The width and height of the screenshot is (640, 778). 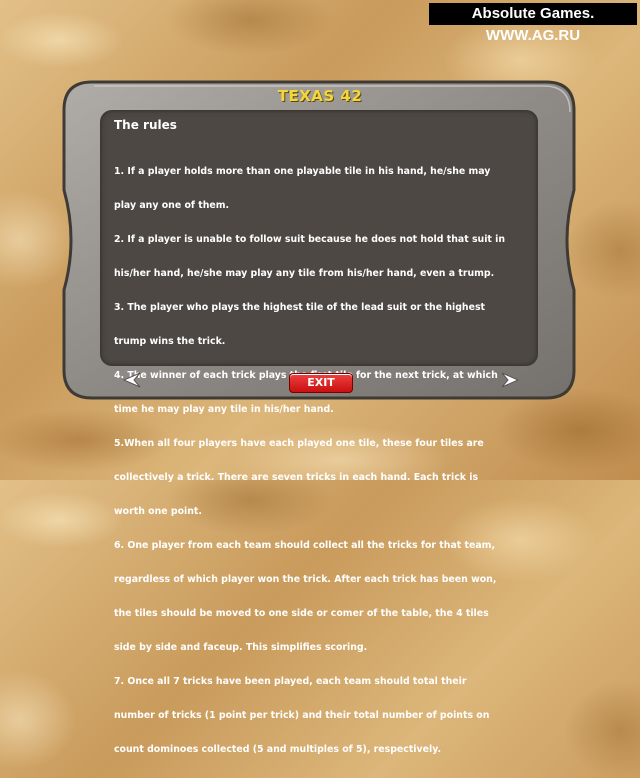 I want to click on exit-button: EXIT, so click(x=321, y=383).